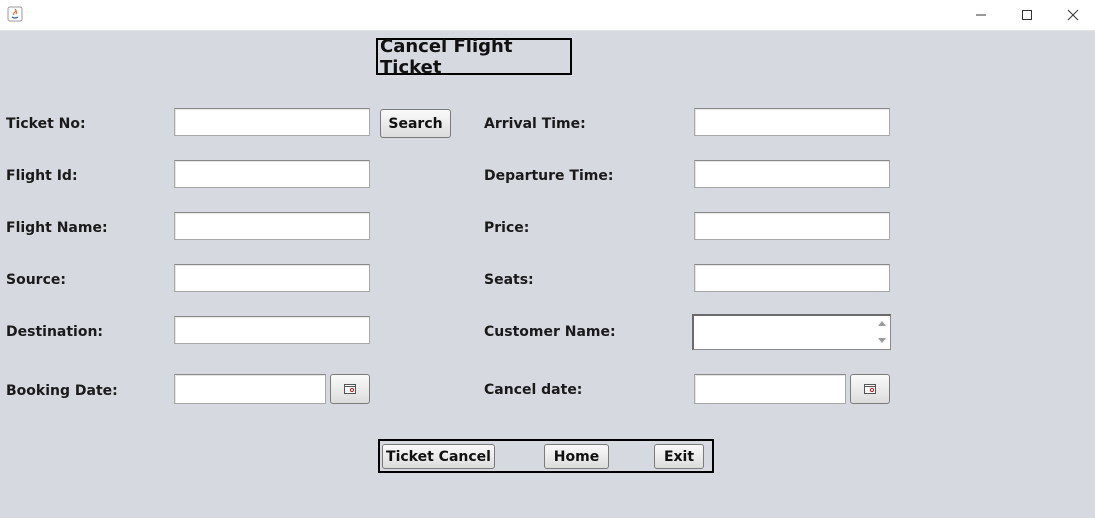 Image resolution: width=1095 pixels, height=518 pixels. I want to click on flight-id-input, so click(272, 174).